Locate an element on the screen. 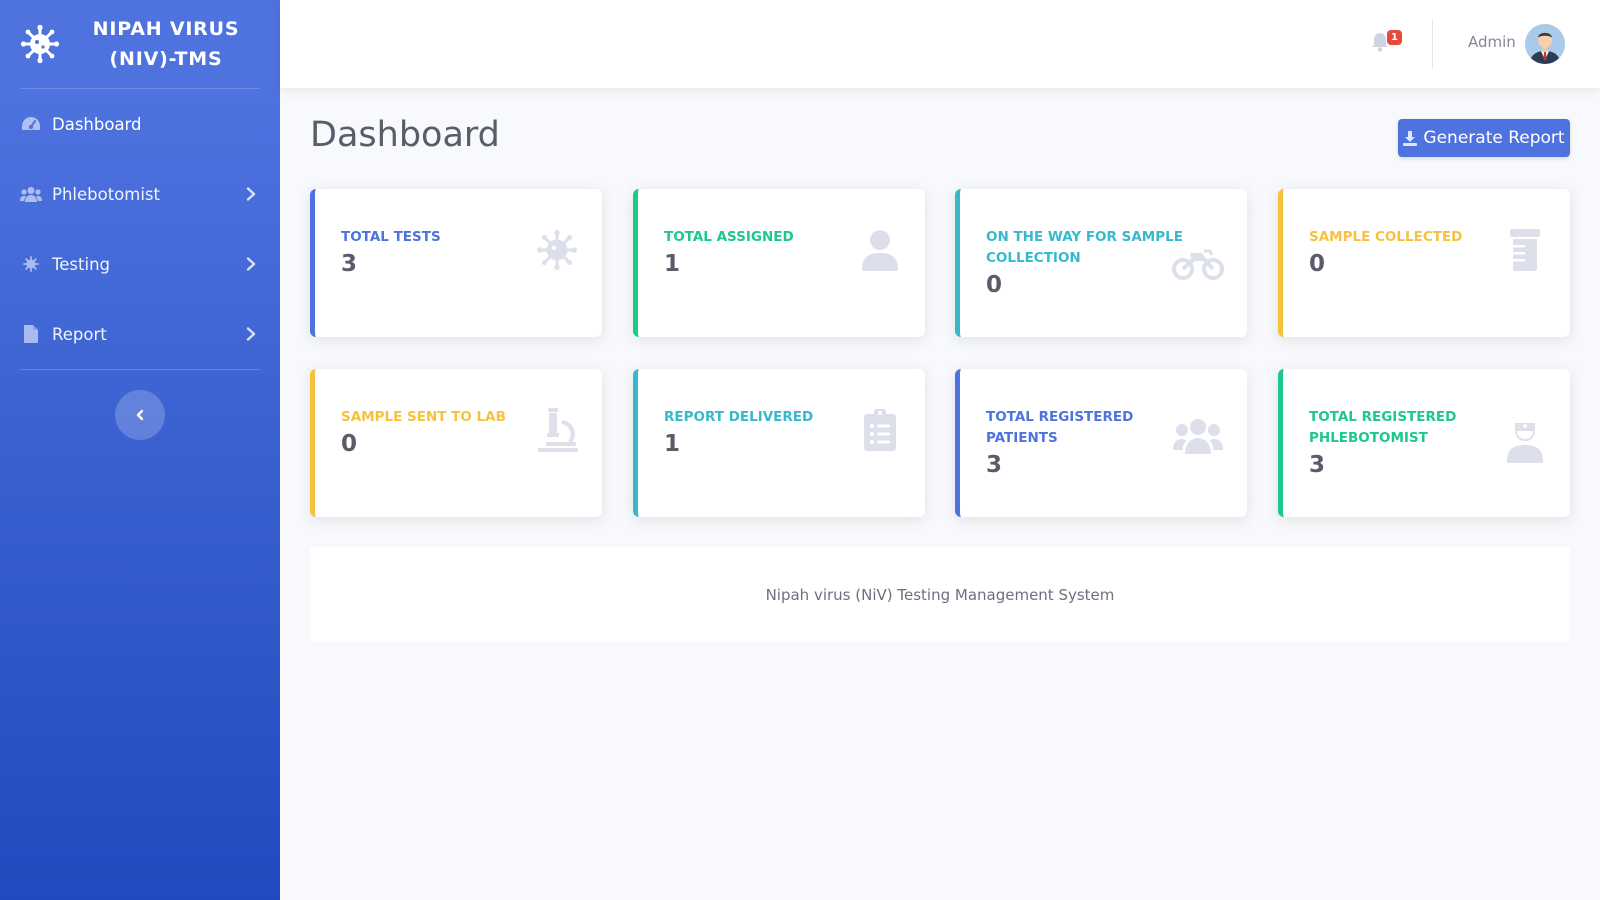 This screenshot has height=900, width=1600. notification-badge: 1 is located at coordinates (1394, 37).